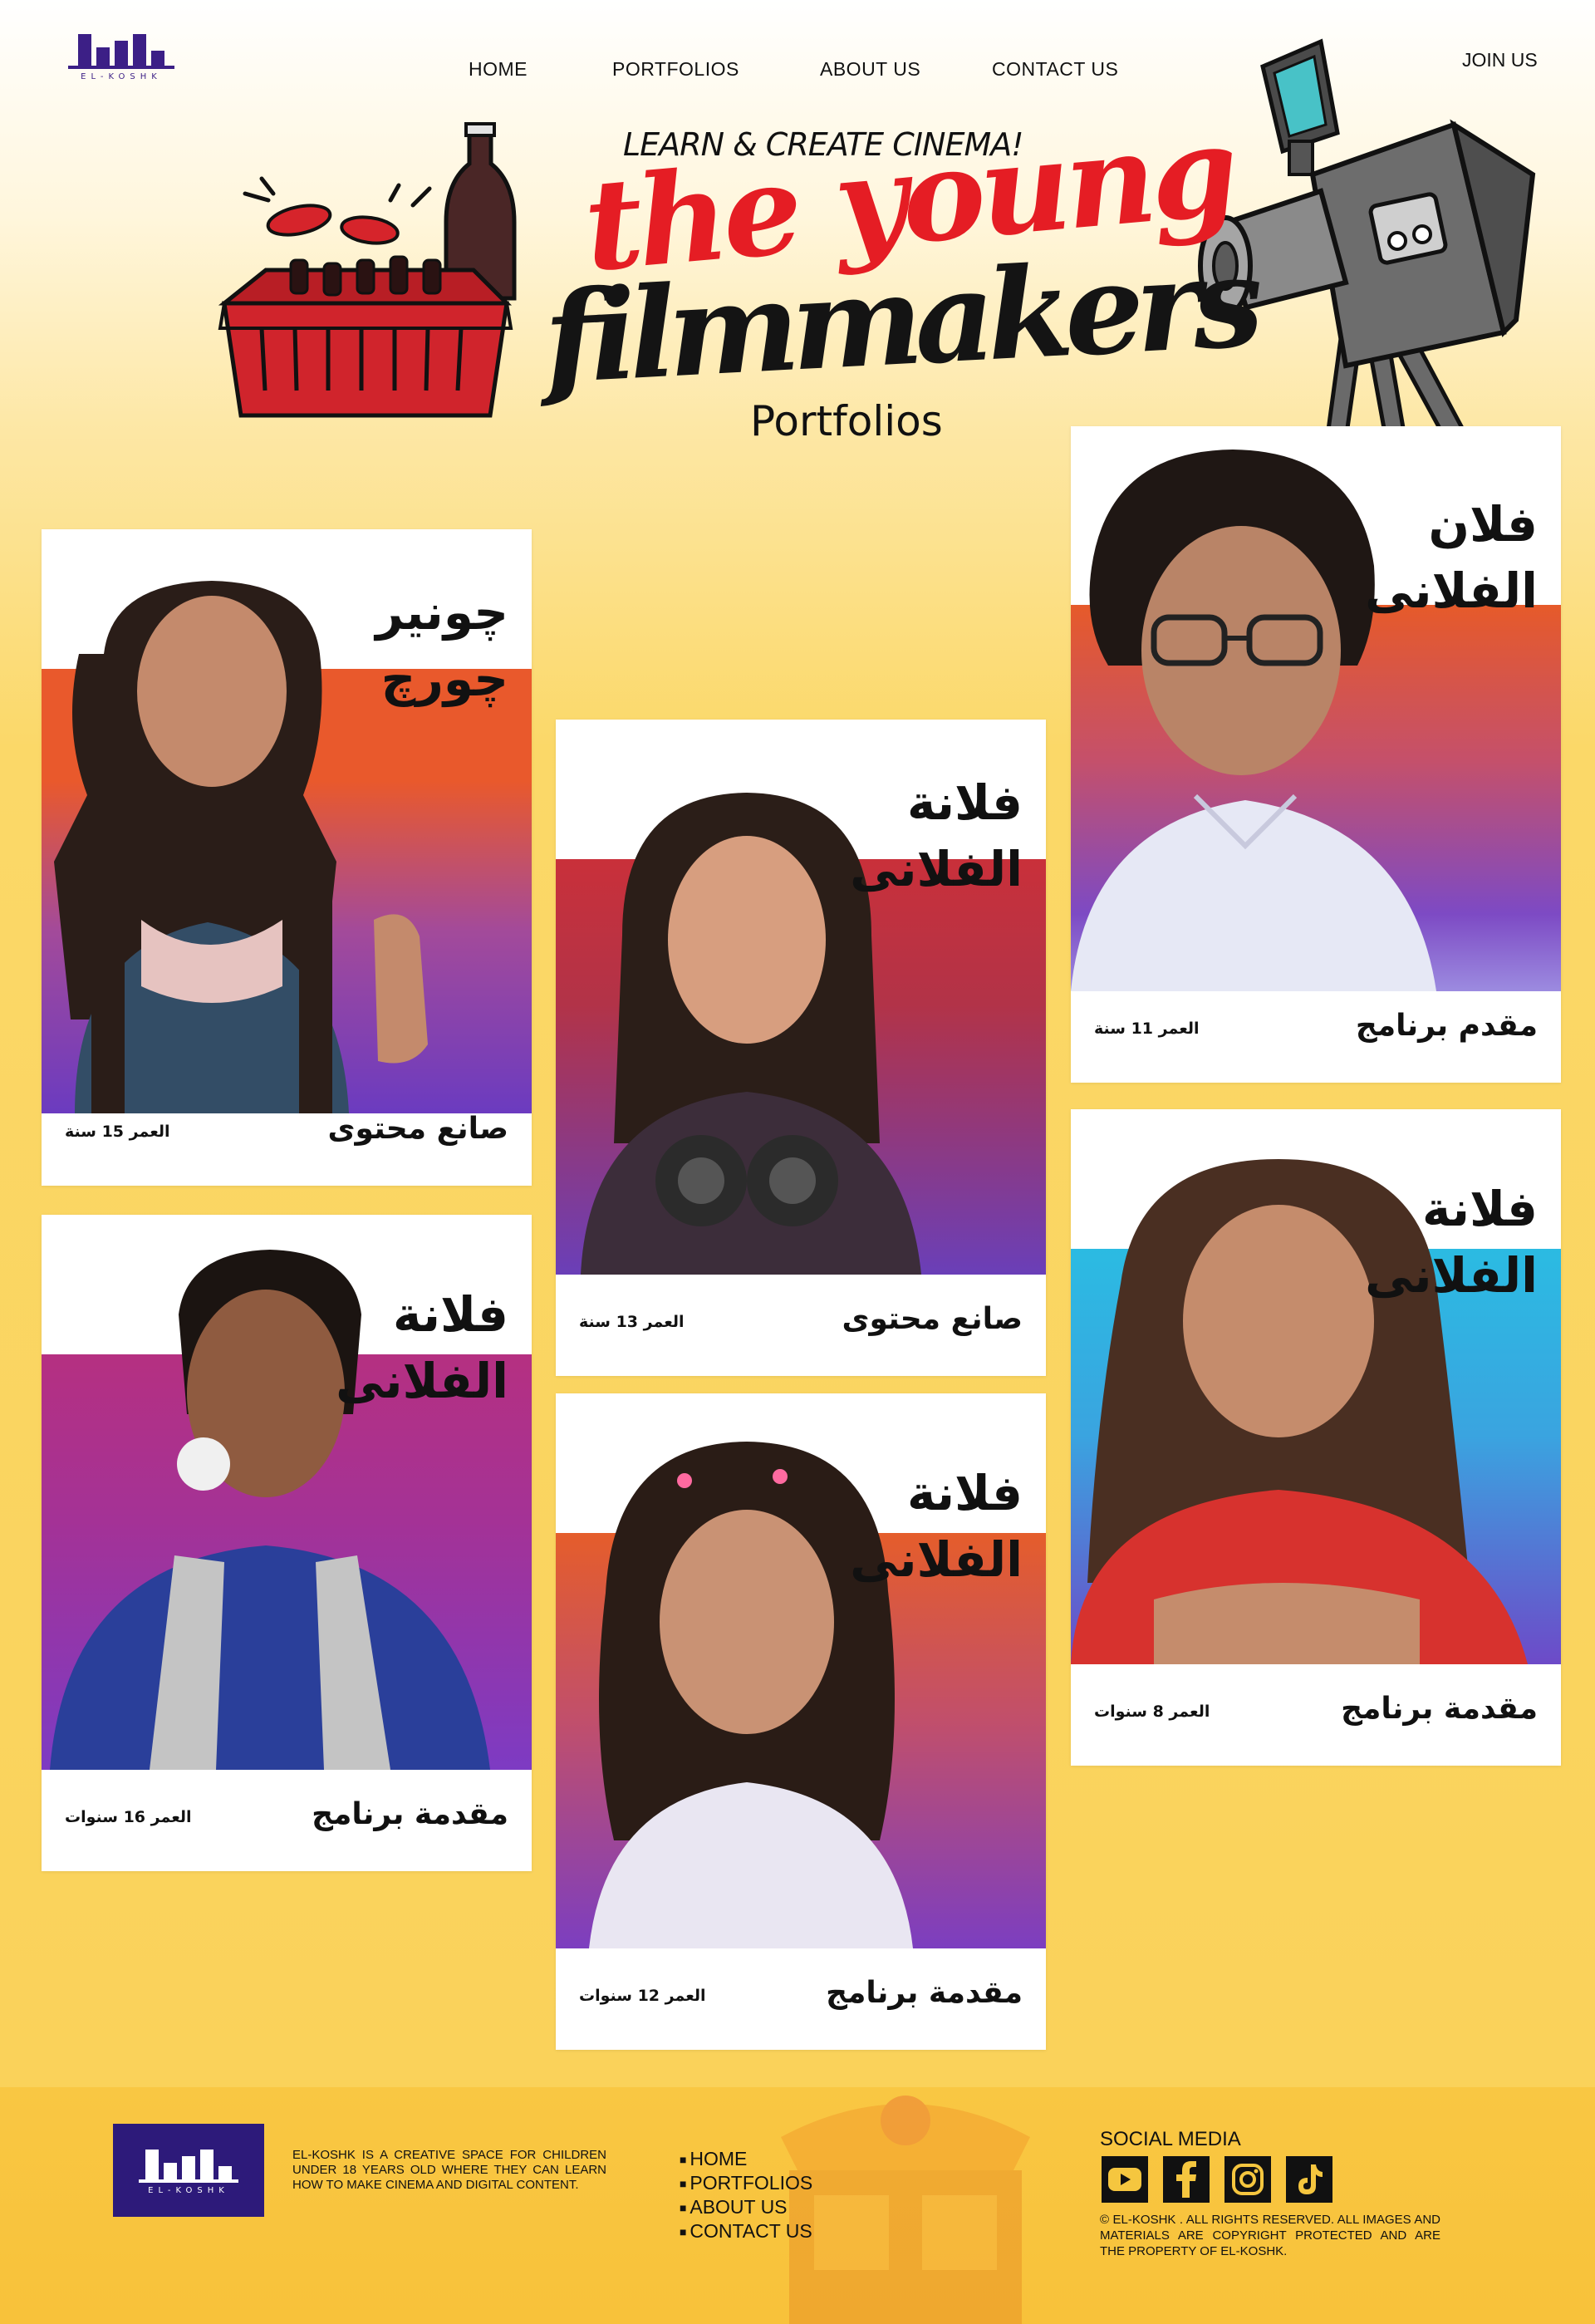 The width and height of the screenshot is (1595, 2324). I want to click on card-age: العمر 13 سنة, so click(632, 1322).